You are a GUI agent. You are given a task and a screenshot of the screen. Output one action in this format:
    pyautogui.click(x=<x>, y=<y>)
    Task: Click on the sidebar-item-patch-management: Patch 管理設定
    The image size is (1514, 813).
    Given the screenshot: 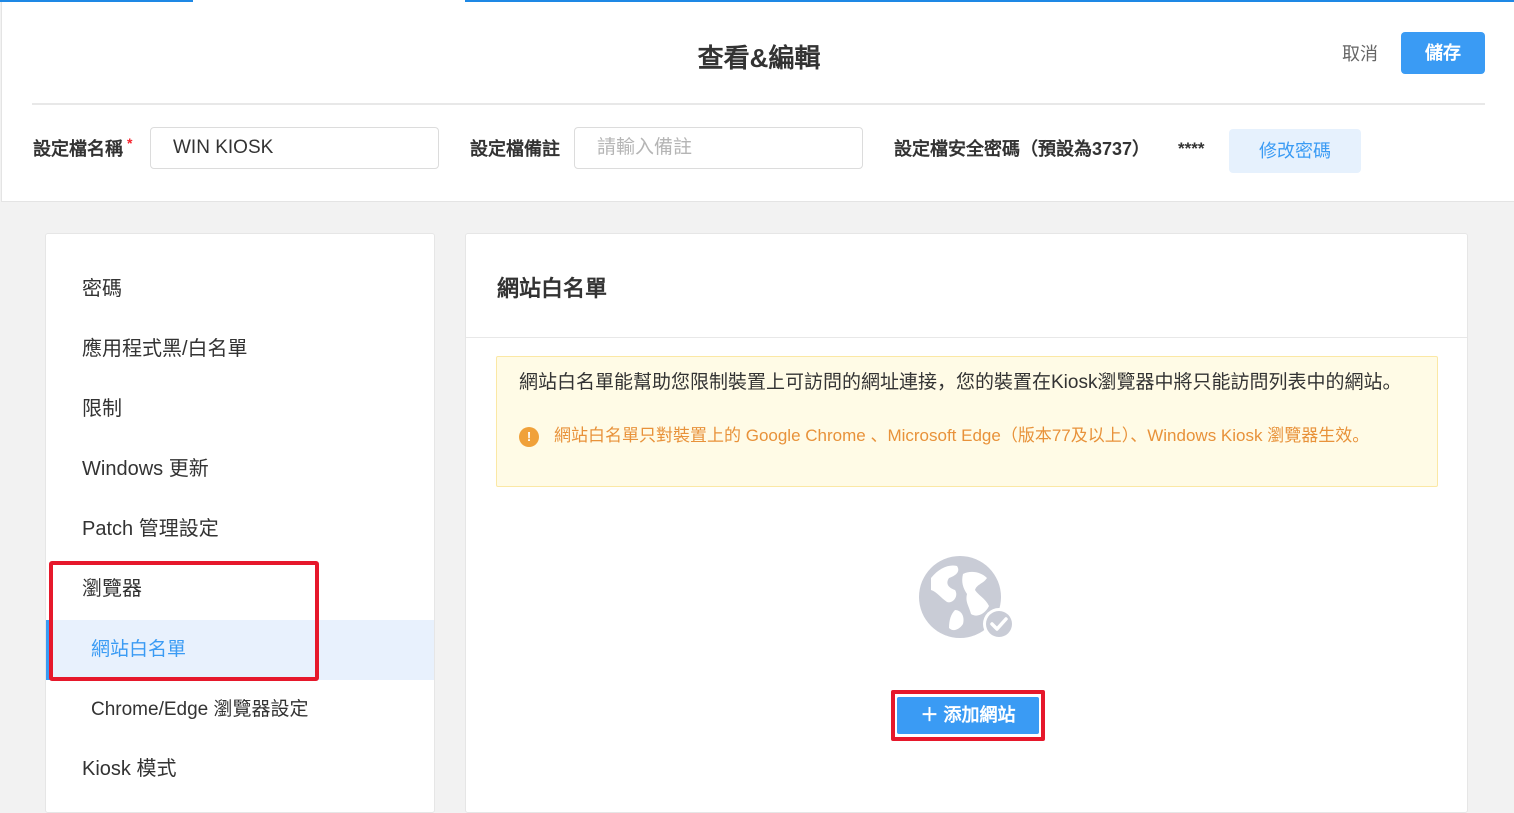 What is the action you would take?
    pyautogui.click(x=240, y=529)
    